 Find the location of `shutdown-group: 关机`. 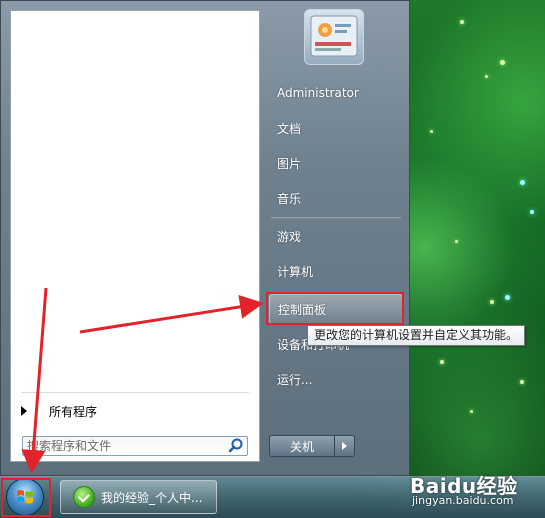

shutdown-group: 关机 is located at coordinates (313, 446).